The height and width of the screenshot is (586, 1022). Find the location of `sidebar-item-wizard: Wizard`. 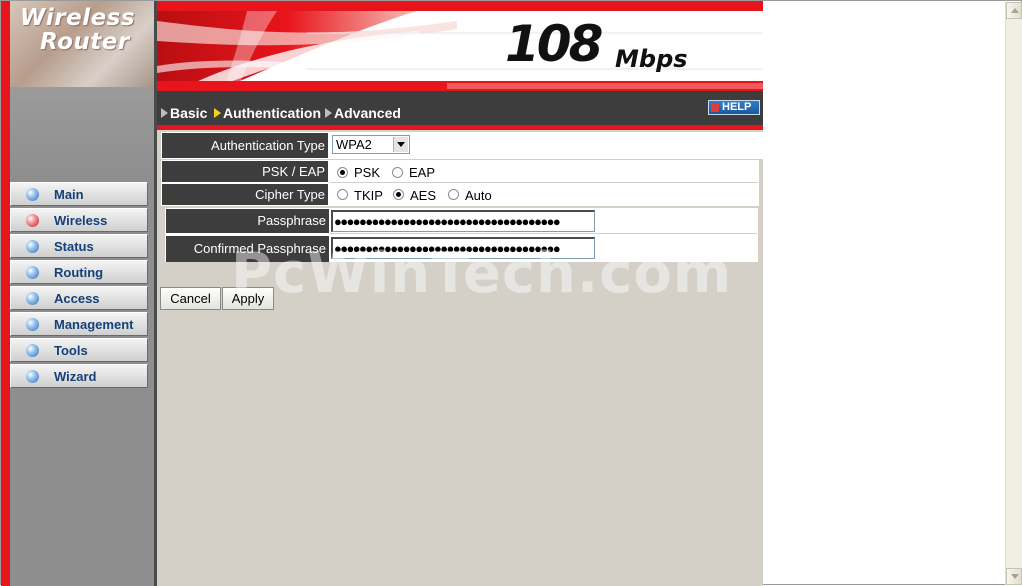

sidebar-item-wizard: Wizard is located at coordinates (79, 376).